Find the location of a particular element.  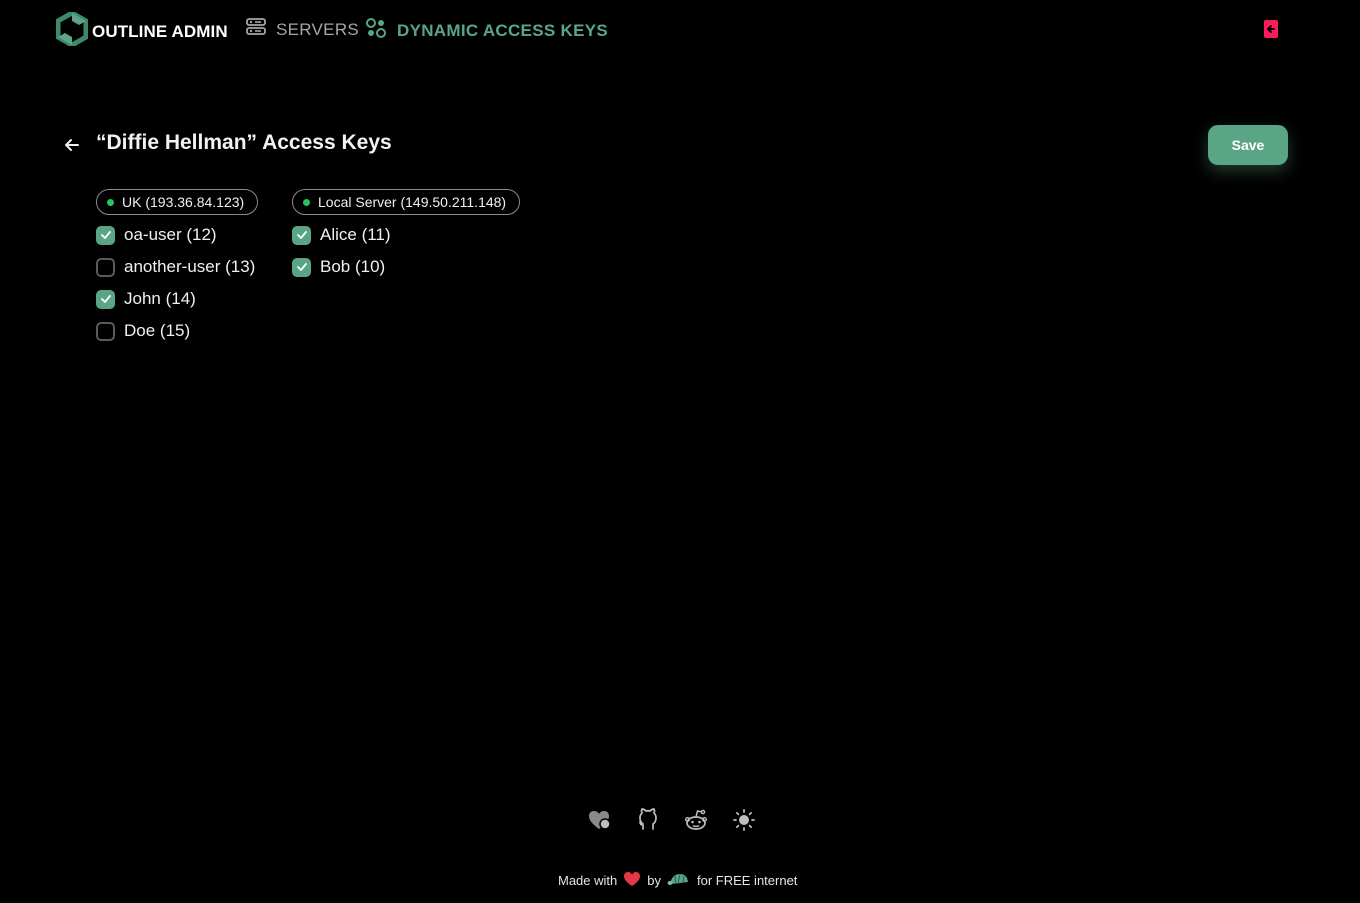

access-key-label: John (14) is located at coordinates (160, 298).